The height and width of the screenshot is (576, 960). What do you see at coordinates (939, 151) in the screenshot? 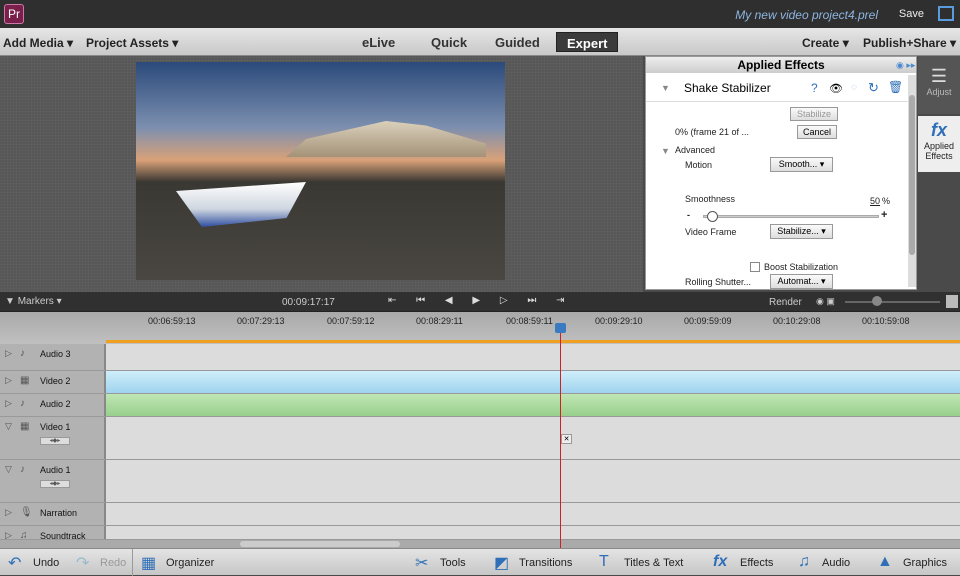
I see `applied-effects-label: Applied Effects` at bounding box center [939, 151].